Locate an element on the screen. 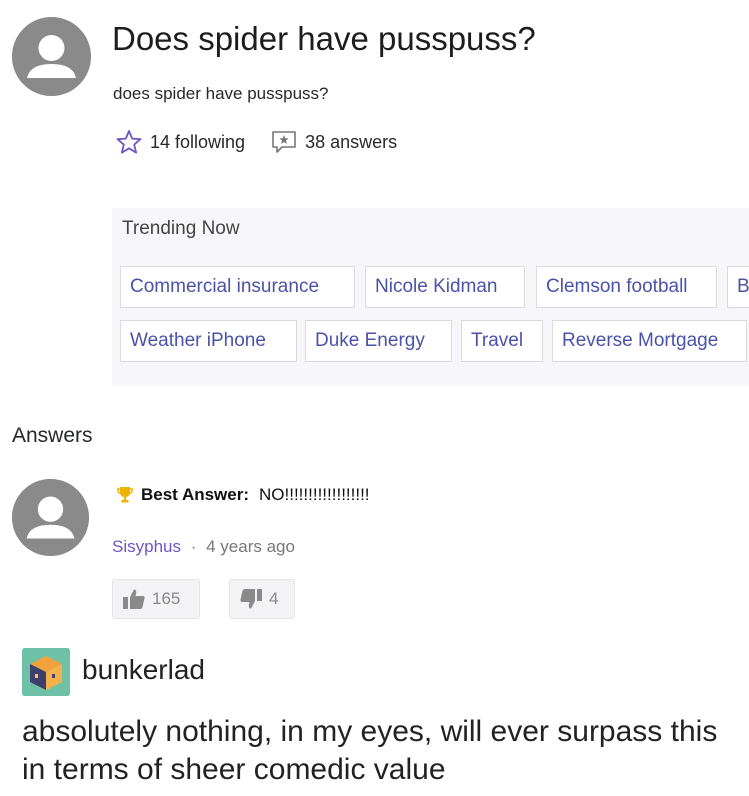 The width and height of the screenshot is (749, 796). dislike-button: 4 is located at coordinates (262, 599).